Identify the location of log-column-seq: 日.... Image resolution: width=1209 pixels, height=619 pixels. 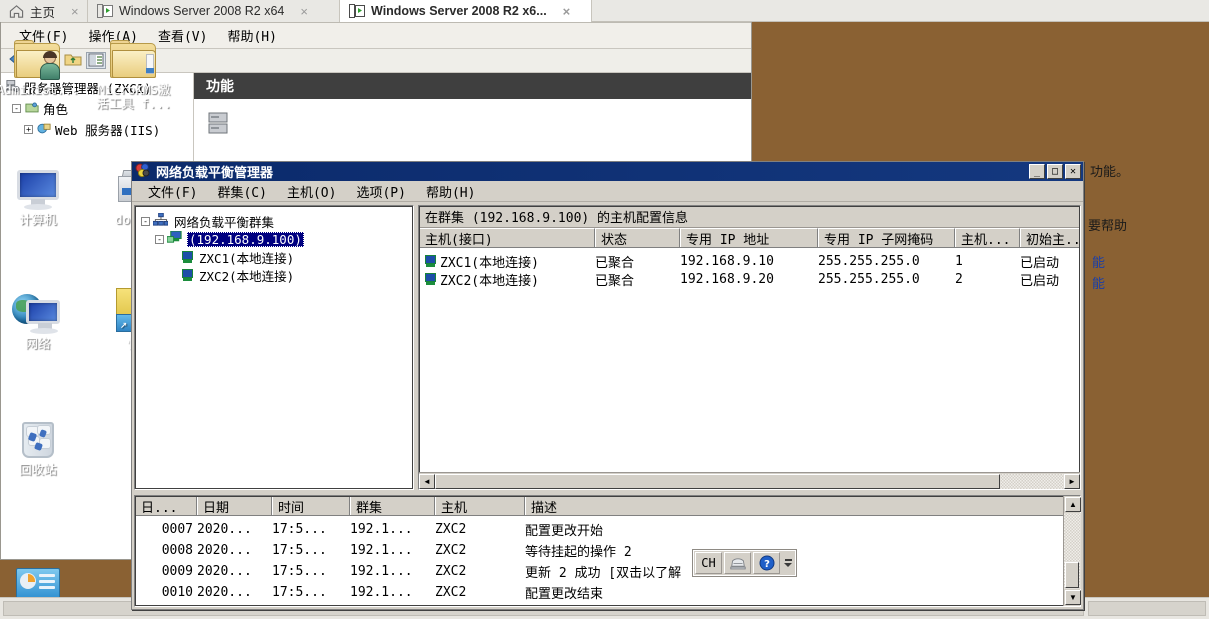
(166, 505).